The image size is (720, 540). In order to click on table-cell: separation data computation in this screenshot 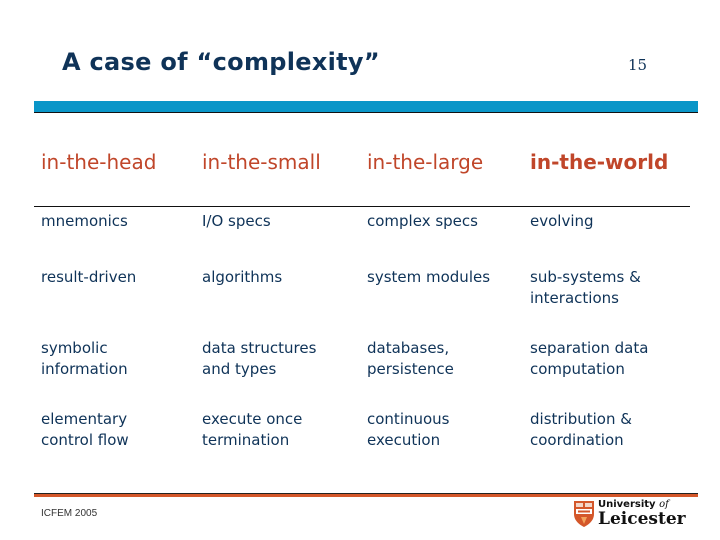, I will do `click(589, 358)`.